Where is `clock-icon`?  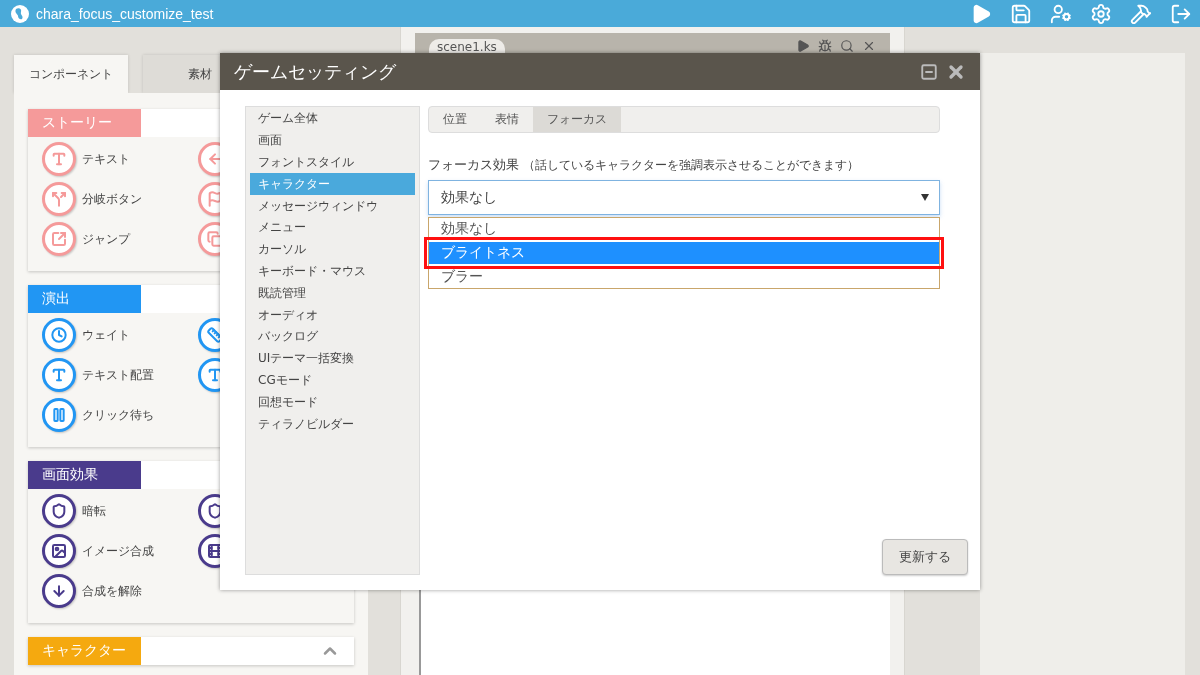 clock-icon is located at coordinates (59, 335).